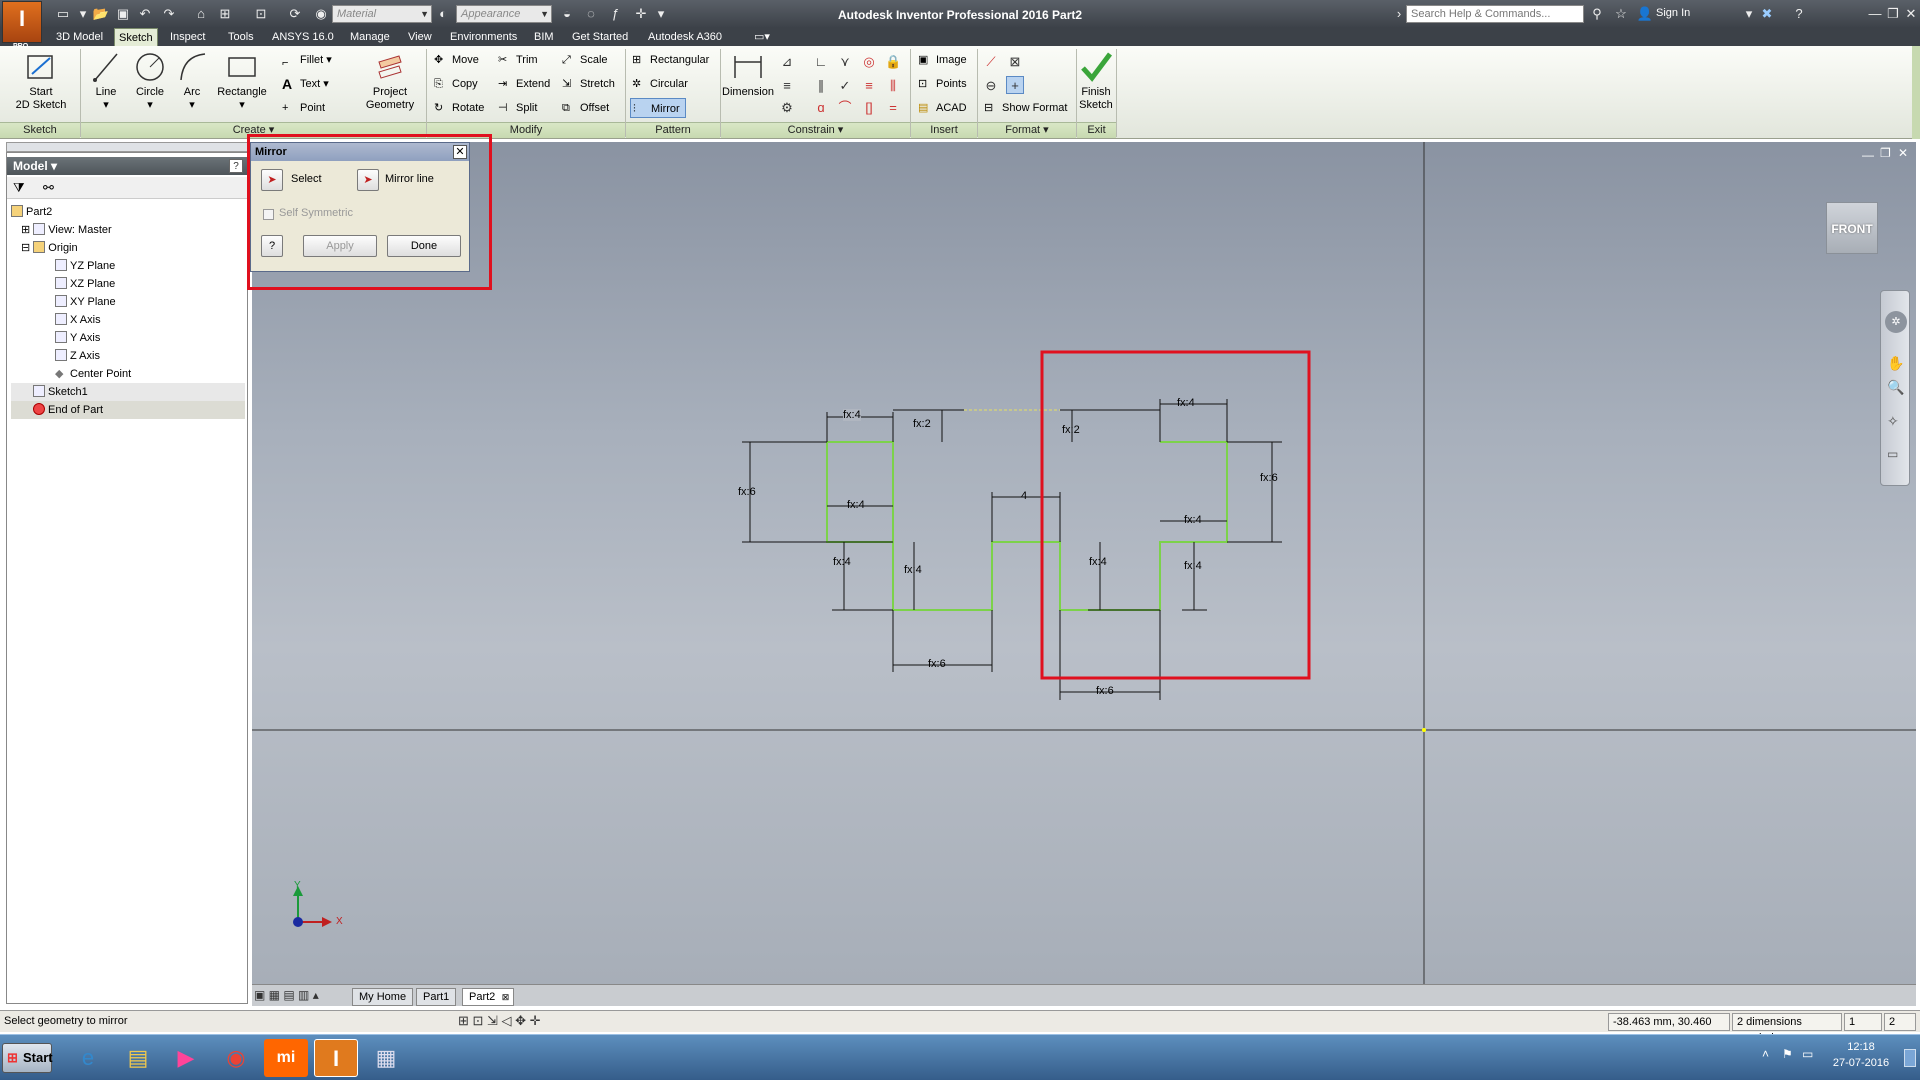 The width and height of the screenshot is (1920, 1080). I want to click on fillet-button: ⌐ Fillet ▾, so click(310, 60).